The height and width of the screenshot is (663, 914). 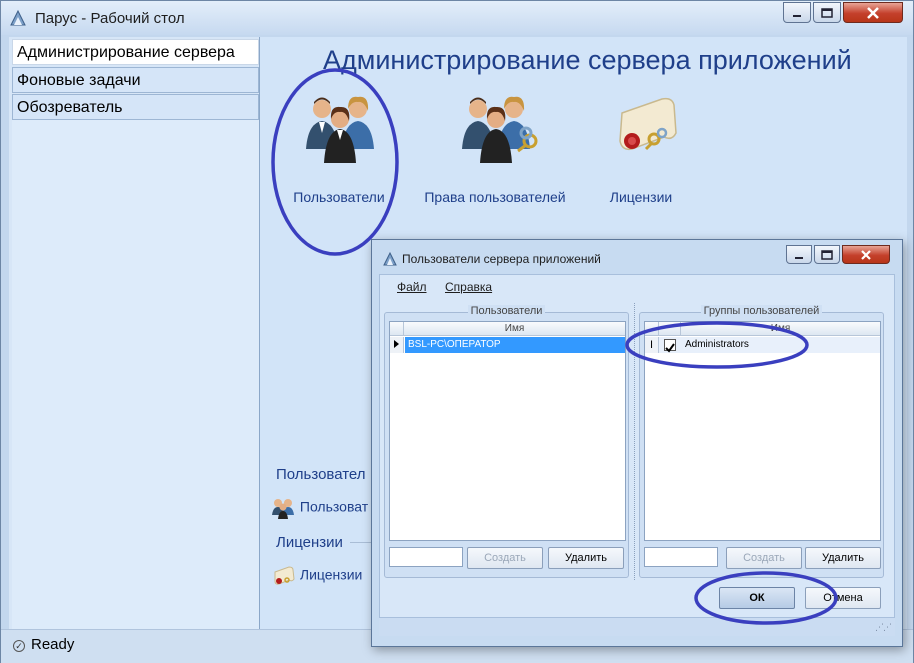 I want to click on nav-item-background-tasks: Фоновые задачи, so click(x=135, y=80).